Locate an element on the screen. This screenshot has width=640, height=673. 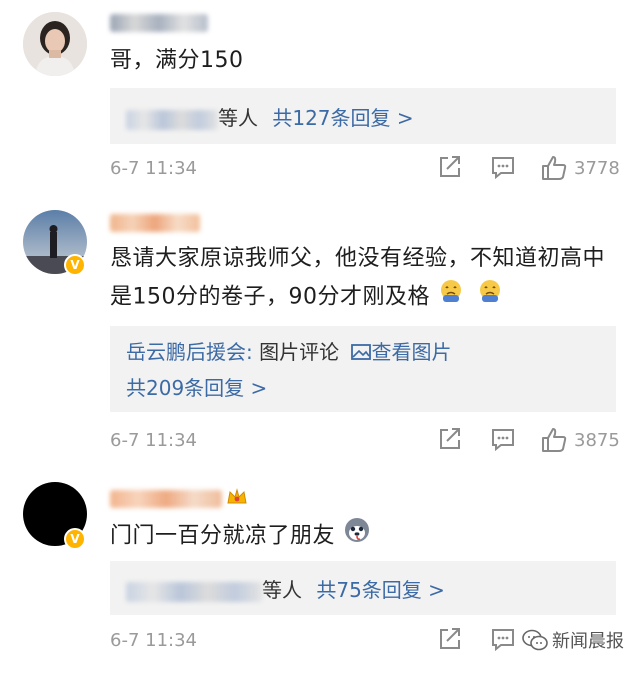
view-replies-link: 共127条回复 > is located at coordinates (342, 118).